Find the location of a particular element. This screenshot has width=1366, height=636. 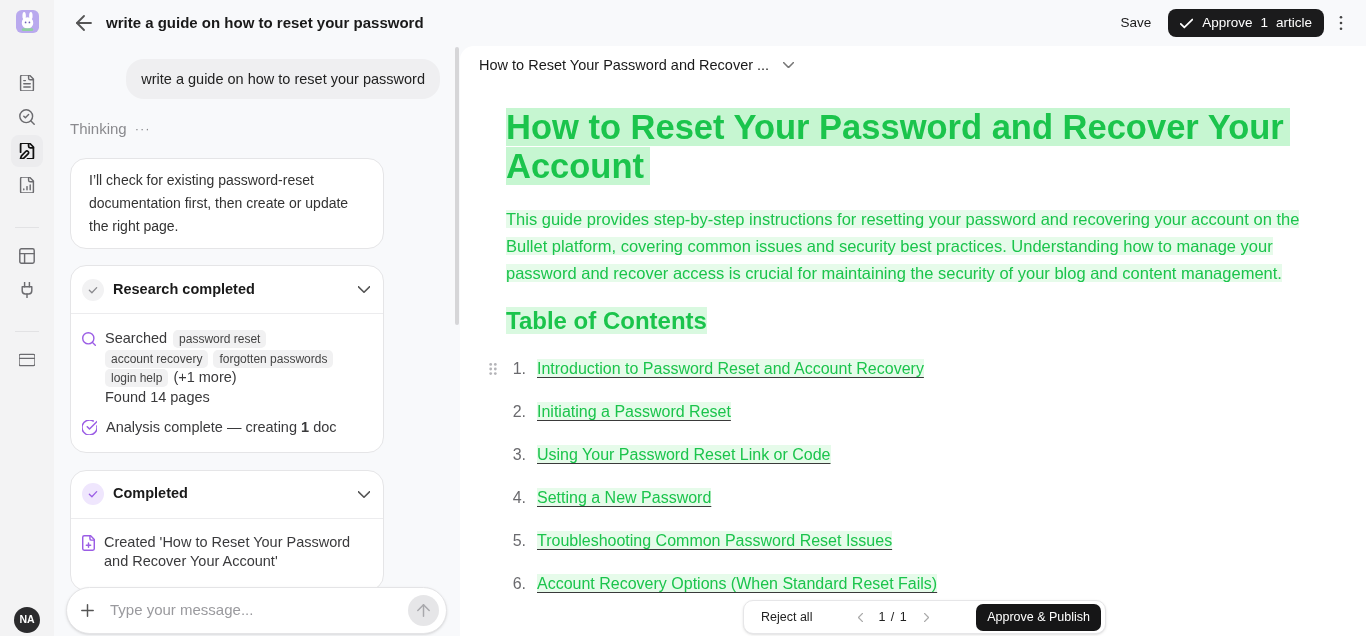

search-tag: forgotten passwords is located at coordinates (273, 358).